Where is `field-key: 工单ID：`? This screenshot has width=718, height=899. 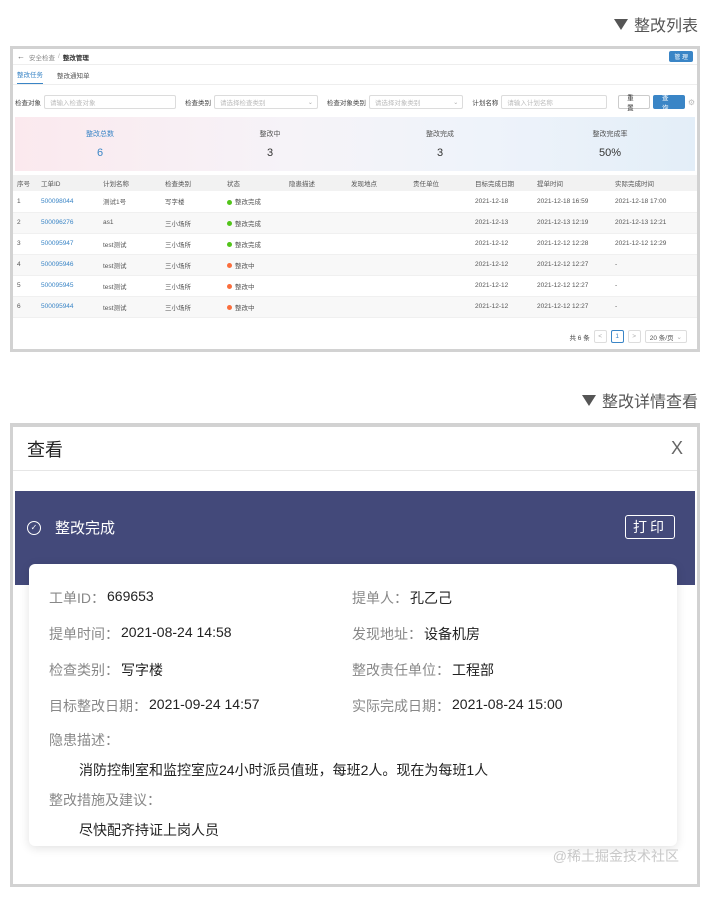
field-key: 工单ID： is located at coordinates (77, 598).